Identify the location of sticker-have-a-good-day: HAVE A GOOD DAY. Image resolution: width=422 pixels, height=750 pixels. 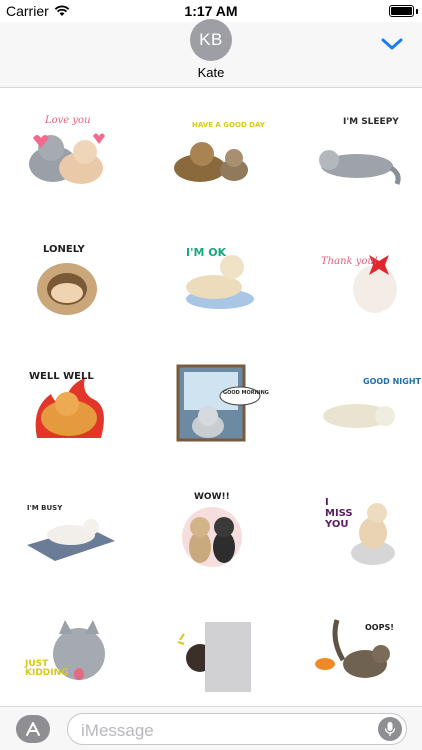
(212, 153).